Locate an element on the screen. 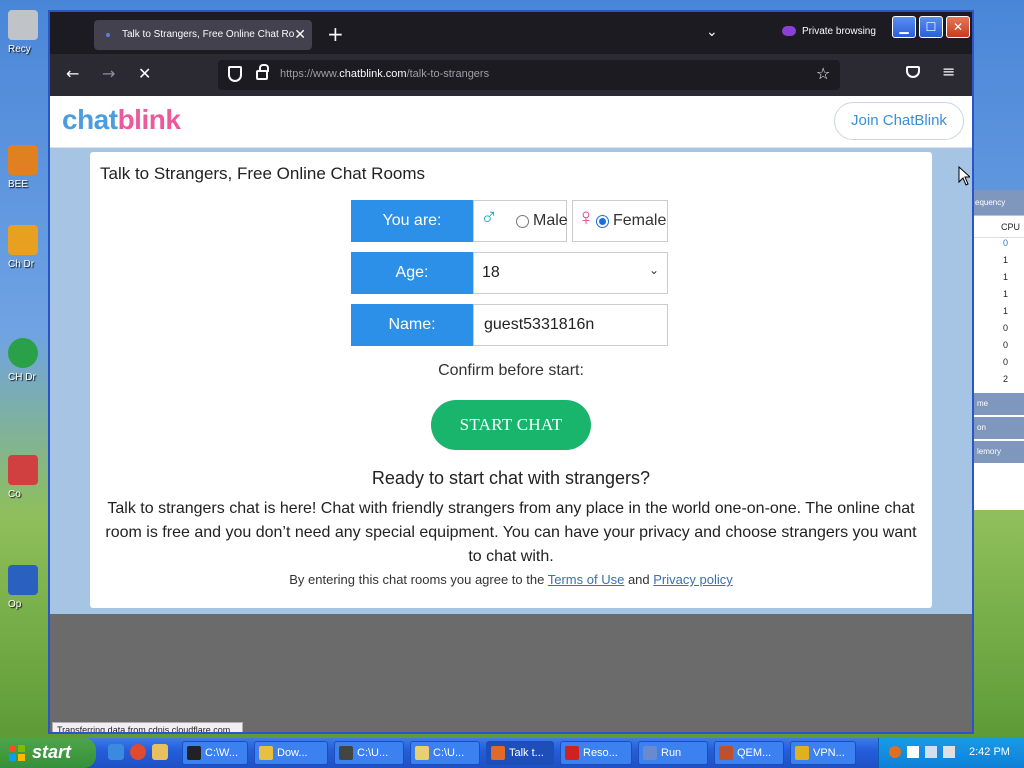 Image resolution: width=1024 pixels, height=768 pixels. desktop-icon-bee: BEE is located at coordinates (28, 167).